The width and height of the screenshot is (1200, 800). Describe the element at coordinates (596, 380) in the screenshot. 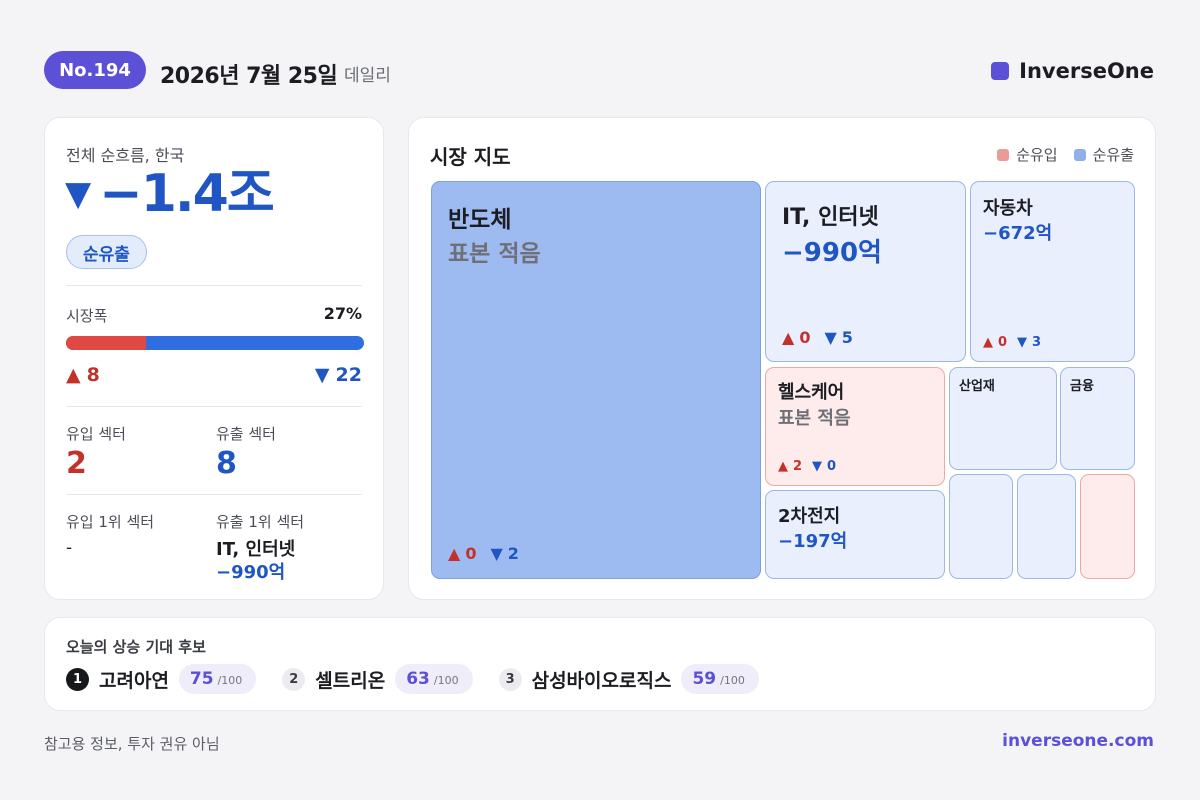

I see `sector-tile-semiconductor: 반도체 표본 적음 ▲ 0 ▼ 2` at that location.